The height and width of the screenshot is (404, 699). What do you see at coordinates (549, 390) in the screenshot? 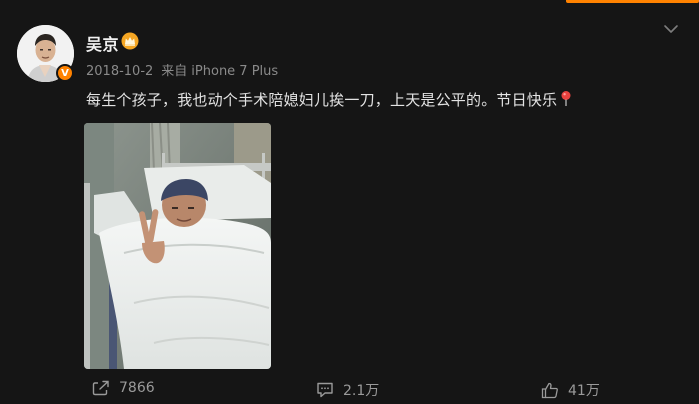
I see `thumbs-up-icon` at bounding box center [549, 390].